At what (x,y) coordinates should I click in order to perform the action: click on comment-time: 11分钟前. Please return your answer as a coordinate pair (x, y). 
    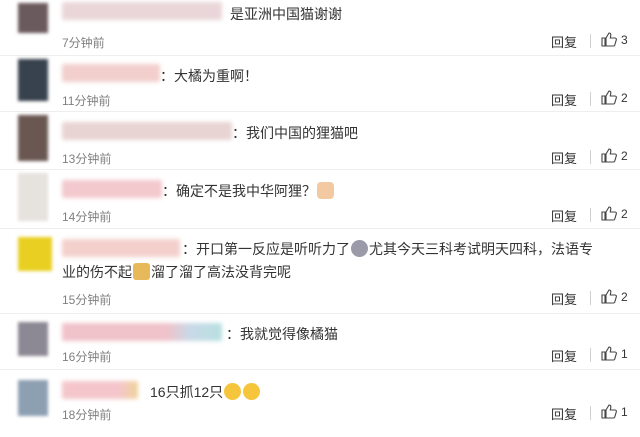
    Looking at the image, I should click on (86, 101).